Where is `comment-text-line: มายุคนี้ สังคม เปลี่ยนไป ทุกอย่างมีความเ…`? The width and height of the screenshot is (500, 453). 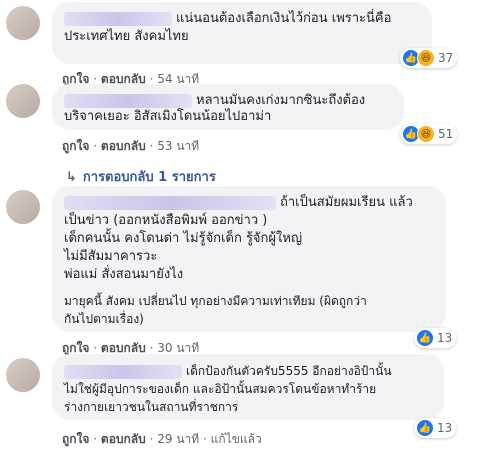
comment-text-line: มายุคนี้ สังคม เปลี่ยนไป ทุกอย่างมีความเ… is located at coordinates (215, 301).